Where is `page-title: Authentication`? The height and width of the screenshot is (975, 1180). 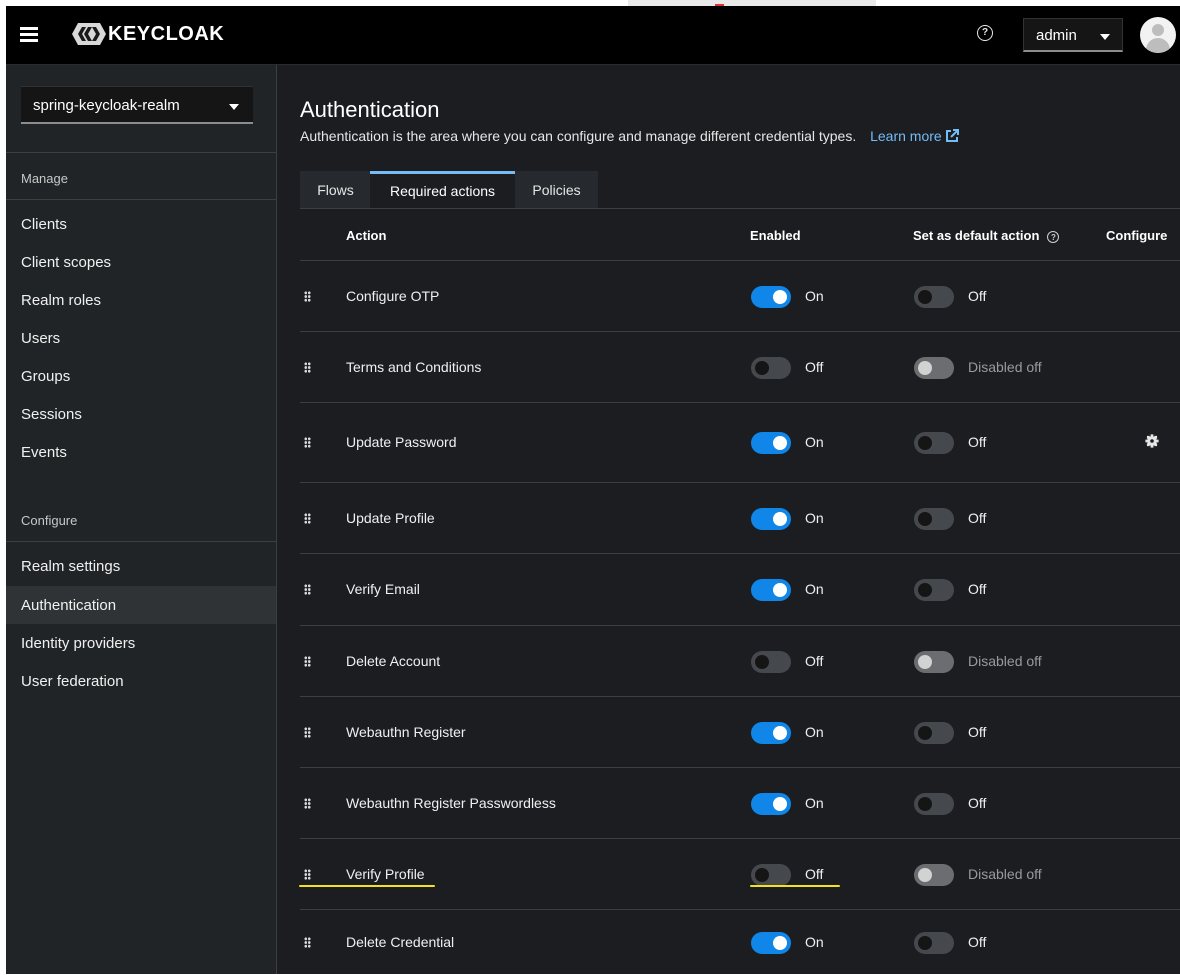 page-title: Authentication is located at coordinates (370, 109).